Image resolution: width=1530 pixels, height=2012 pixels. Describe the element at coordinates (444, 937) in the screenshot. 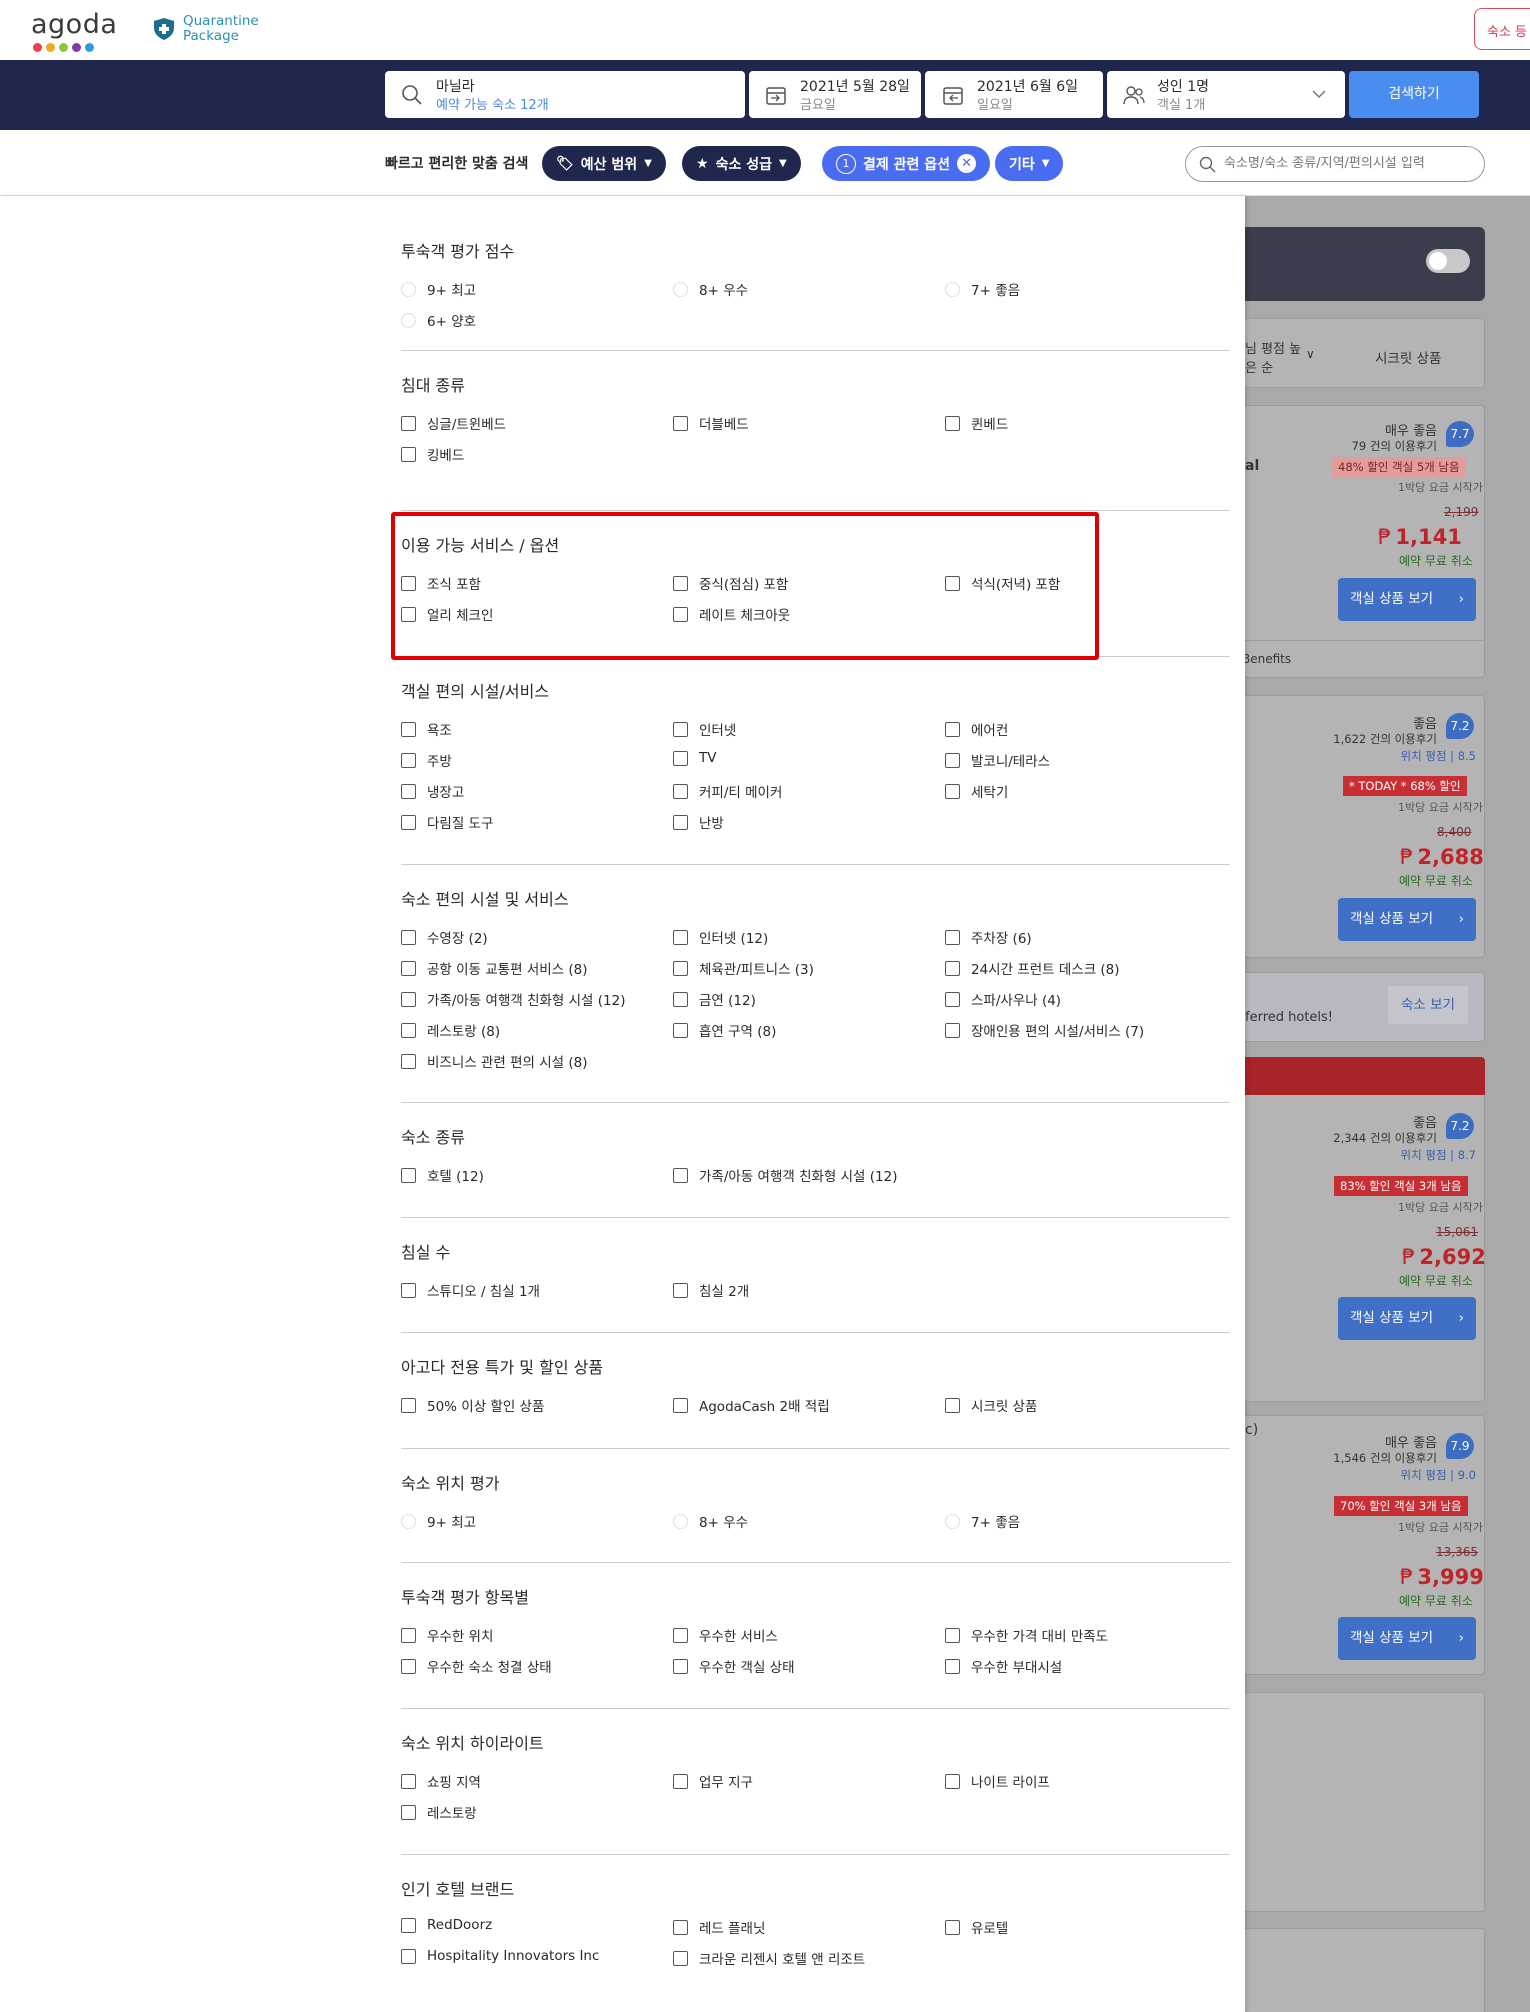

I see `filter-checkbox-option: 수영장 (2)` at that location.